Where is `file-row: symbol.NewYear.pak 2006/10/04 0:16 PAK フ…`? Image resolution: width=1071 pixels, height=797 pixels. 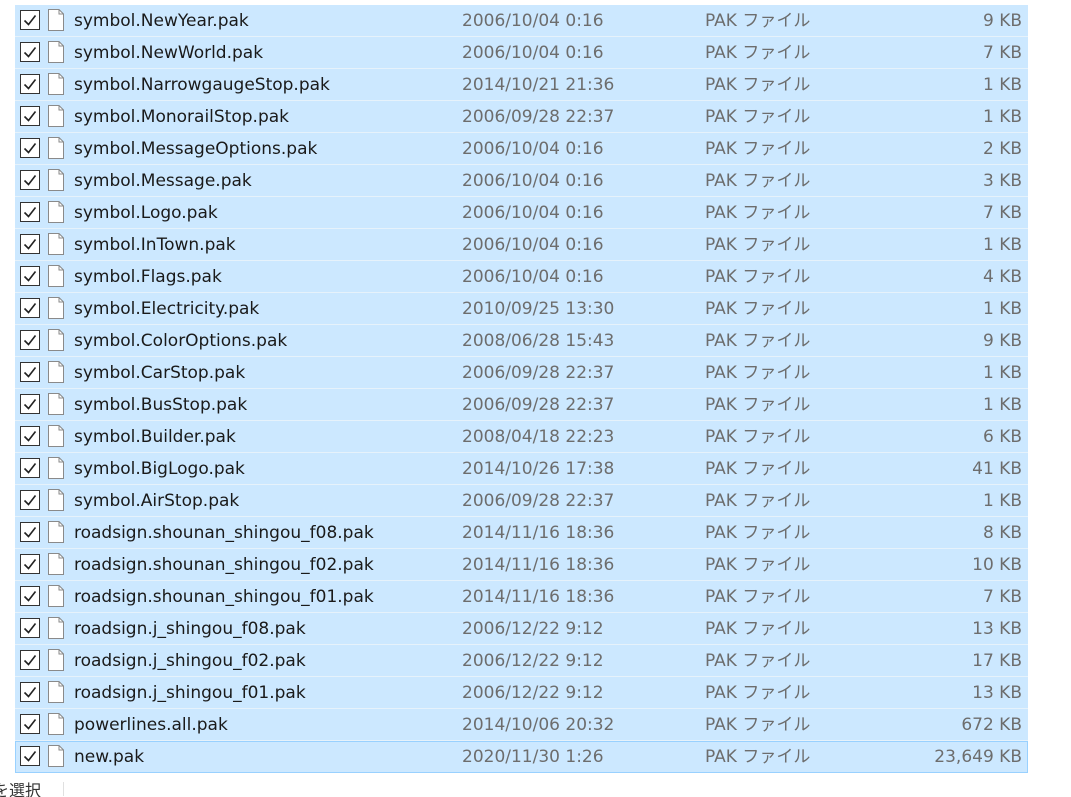 file-row: symbol.NewYear.pak 2006/10/04 0:16 PAK フ… is located at coordinates (521, 21).